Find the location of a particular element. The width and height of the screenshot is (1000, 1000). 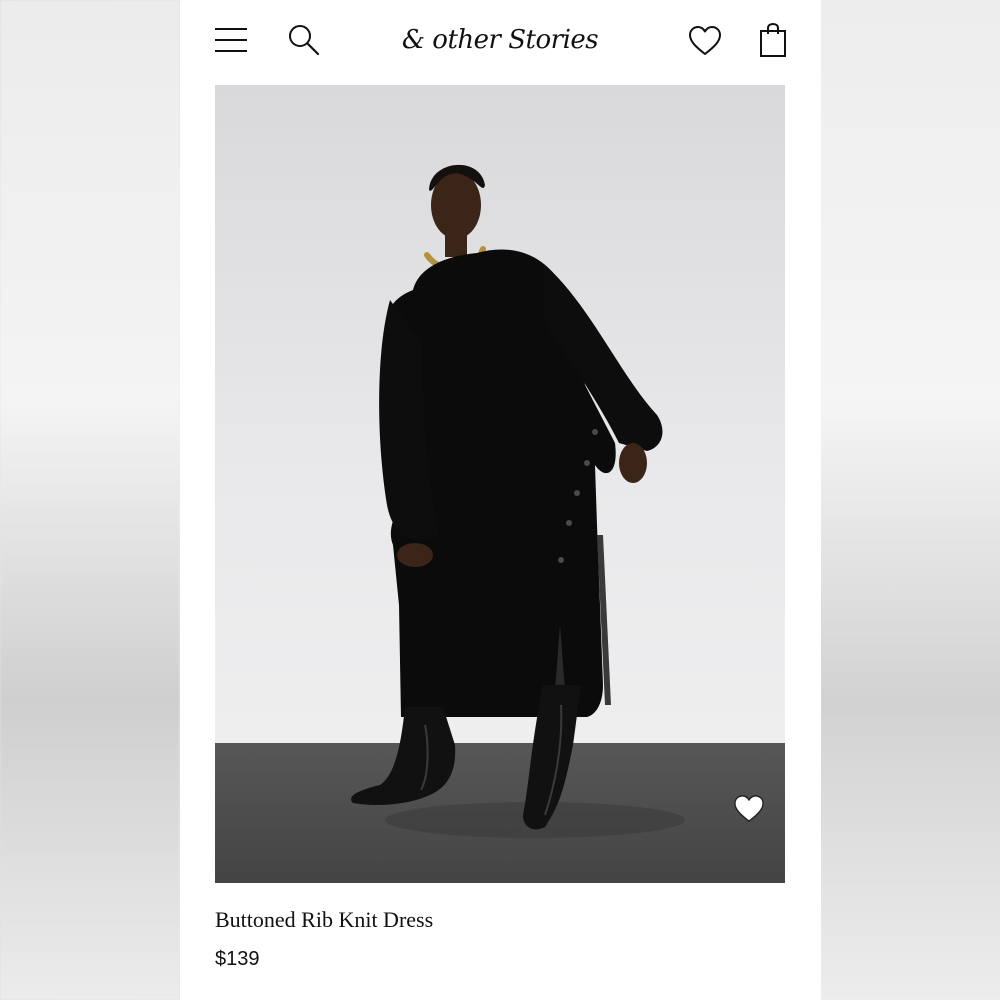

hamburger-menu-icon is located at coordinates (231, 40).